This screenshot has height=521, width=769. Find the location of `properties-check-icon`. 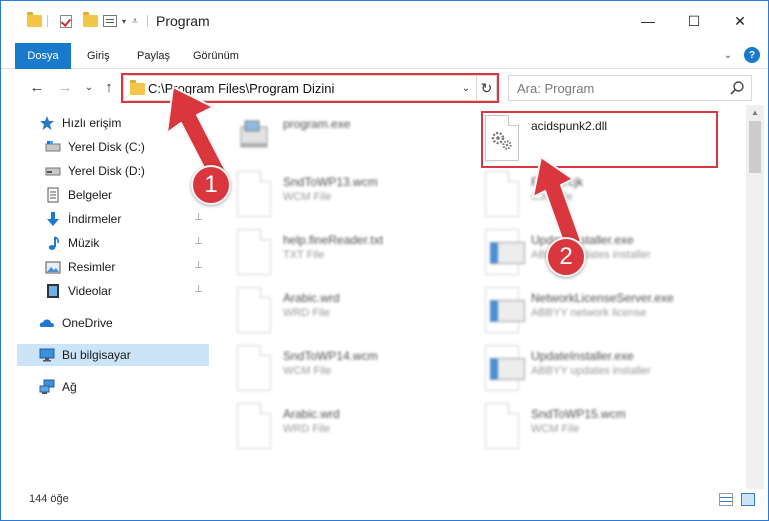

properties-check-icon is located at coordinates (66, 21).